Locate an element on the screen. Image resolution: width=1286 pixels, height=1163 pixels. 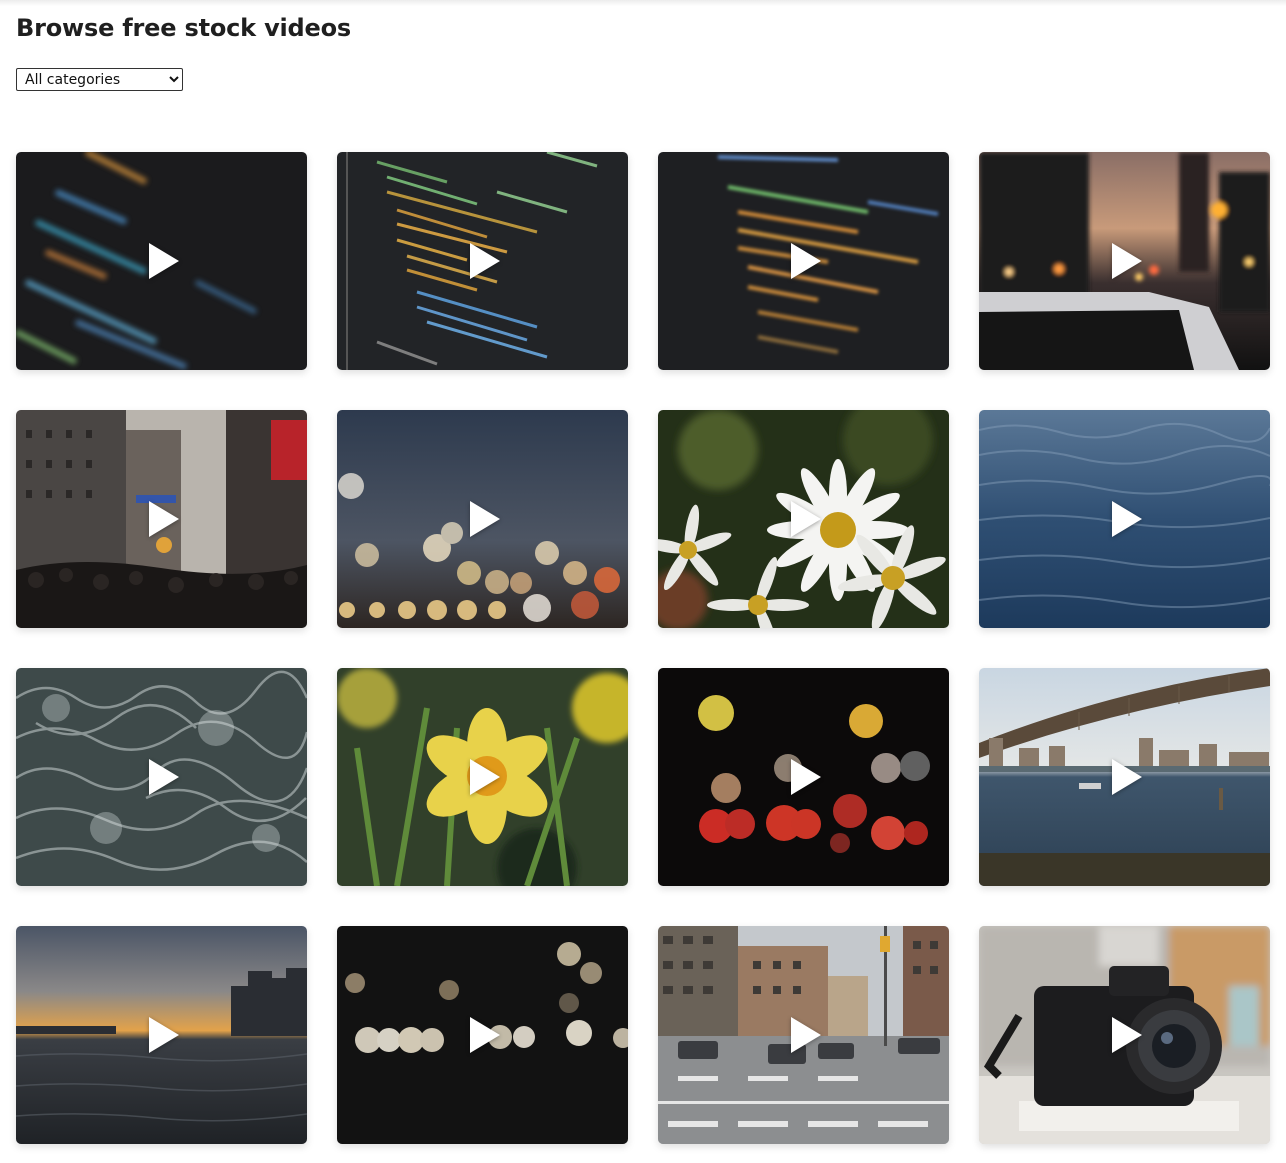
top-shadow is located at coordinates (643, 3).